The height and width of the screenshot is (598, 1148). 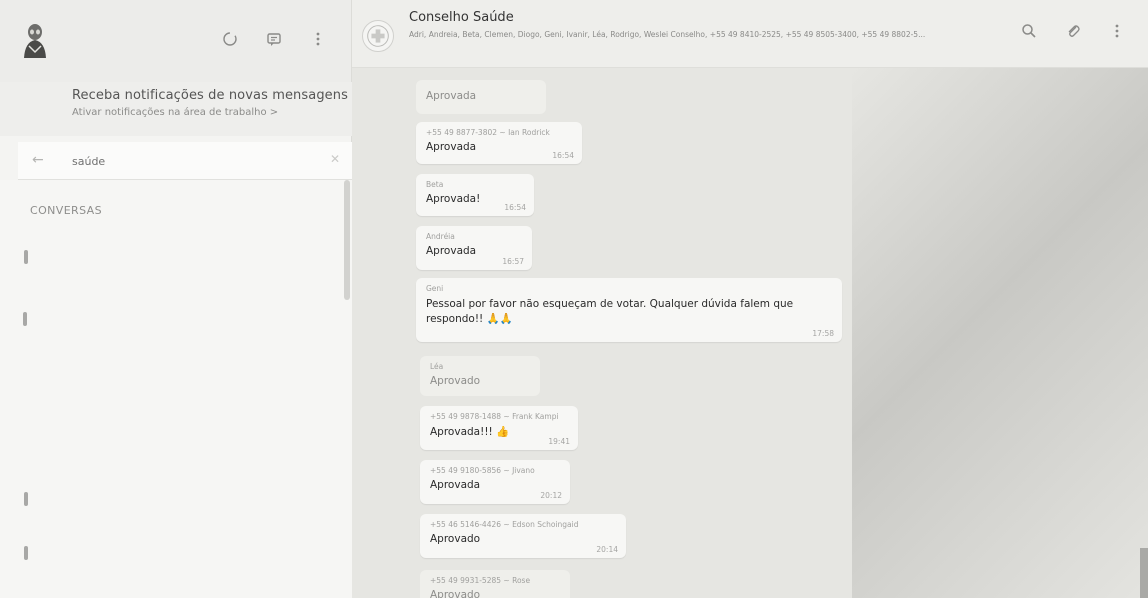 What do you see at coordinates (347, 240) in the screenshot?
I see `results-scrollbar` at bounding box center [347, 240].